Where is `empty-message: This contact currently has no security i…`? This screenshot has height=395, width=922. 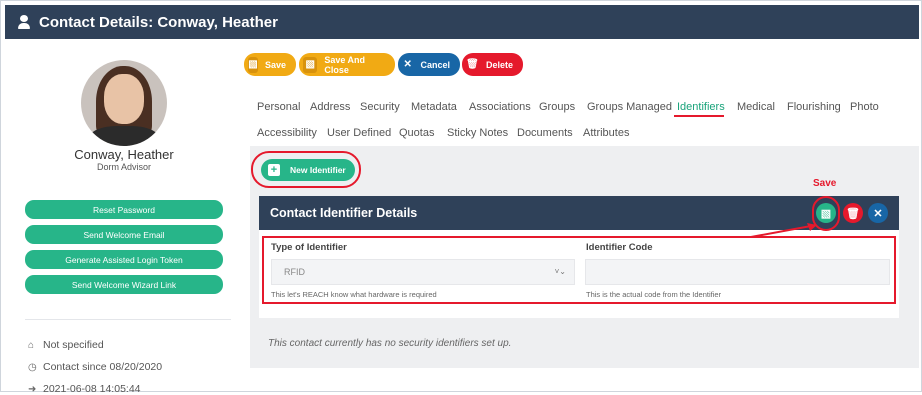 empty-message: This contact currently has no security i… is located at coordinates (390, 343).